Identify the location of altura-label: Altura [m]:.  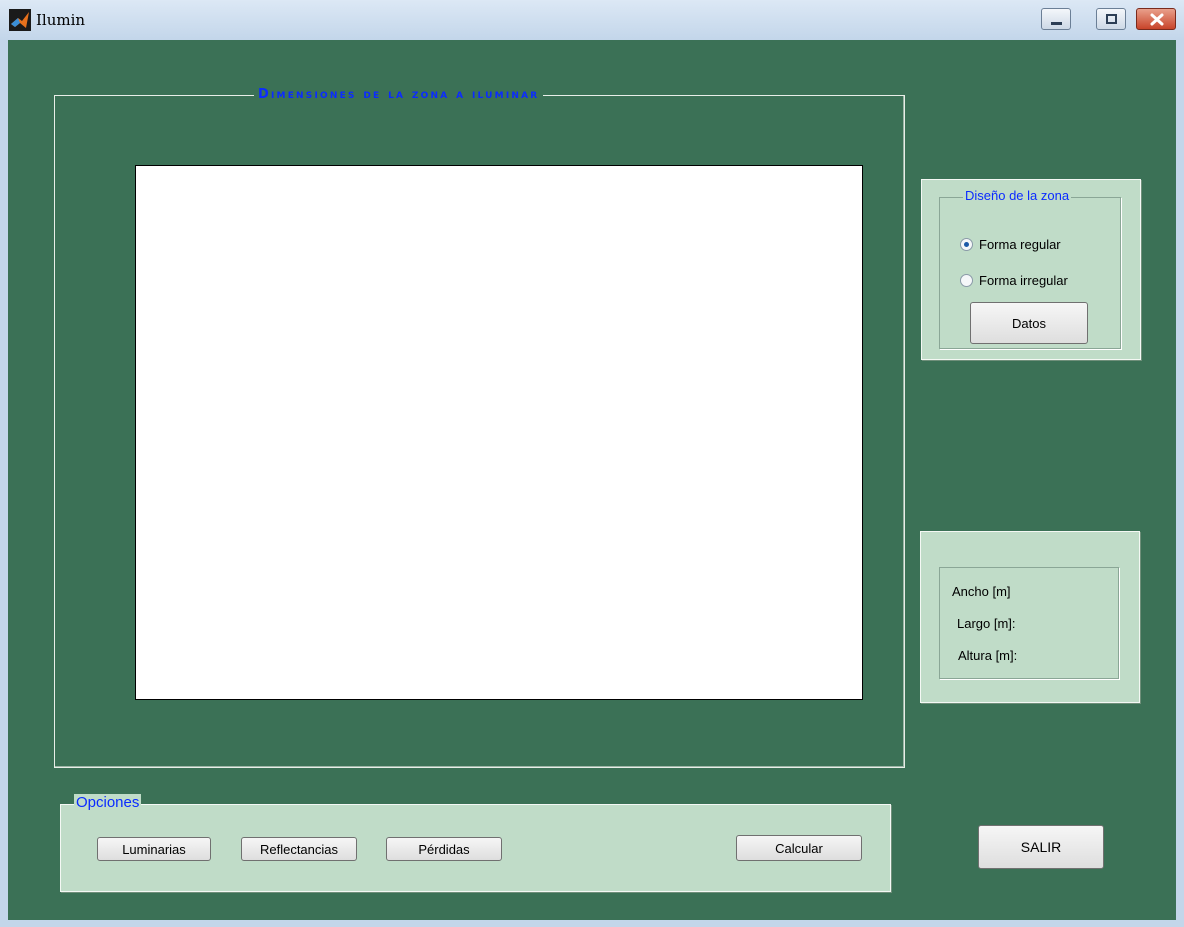
(988, 655).